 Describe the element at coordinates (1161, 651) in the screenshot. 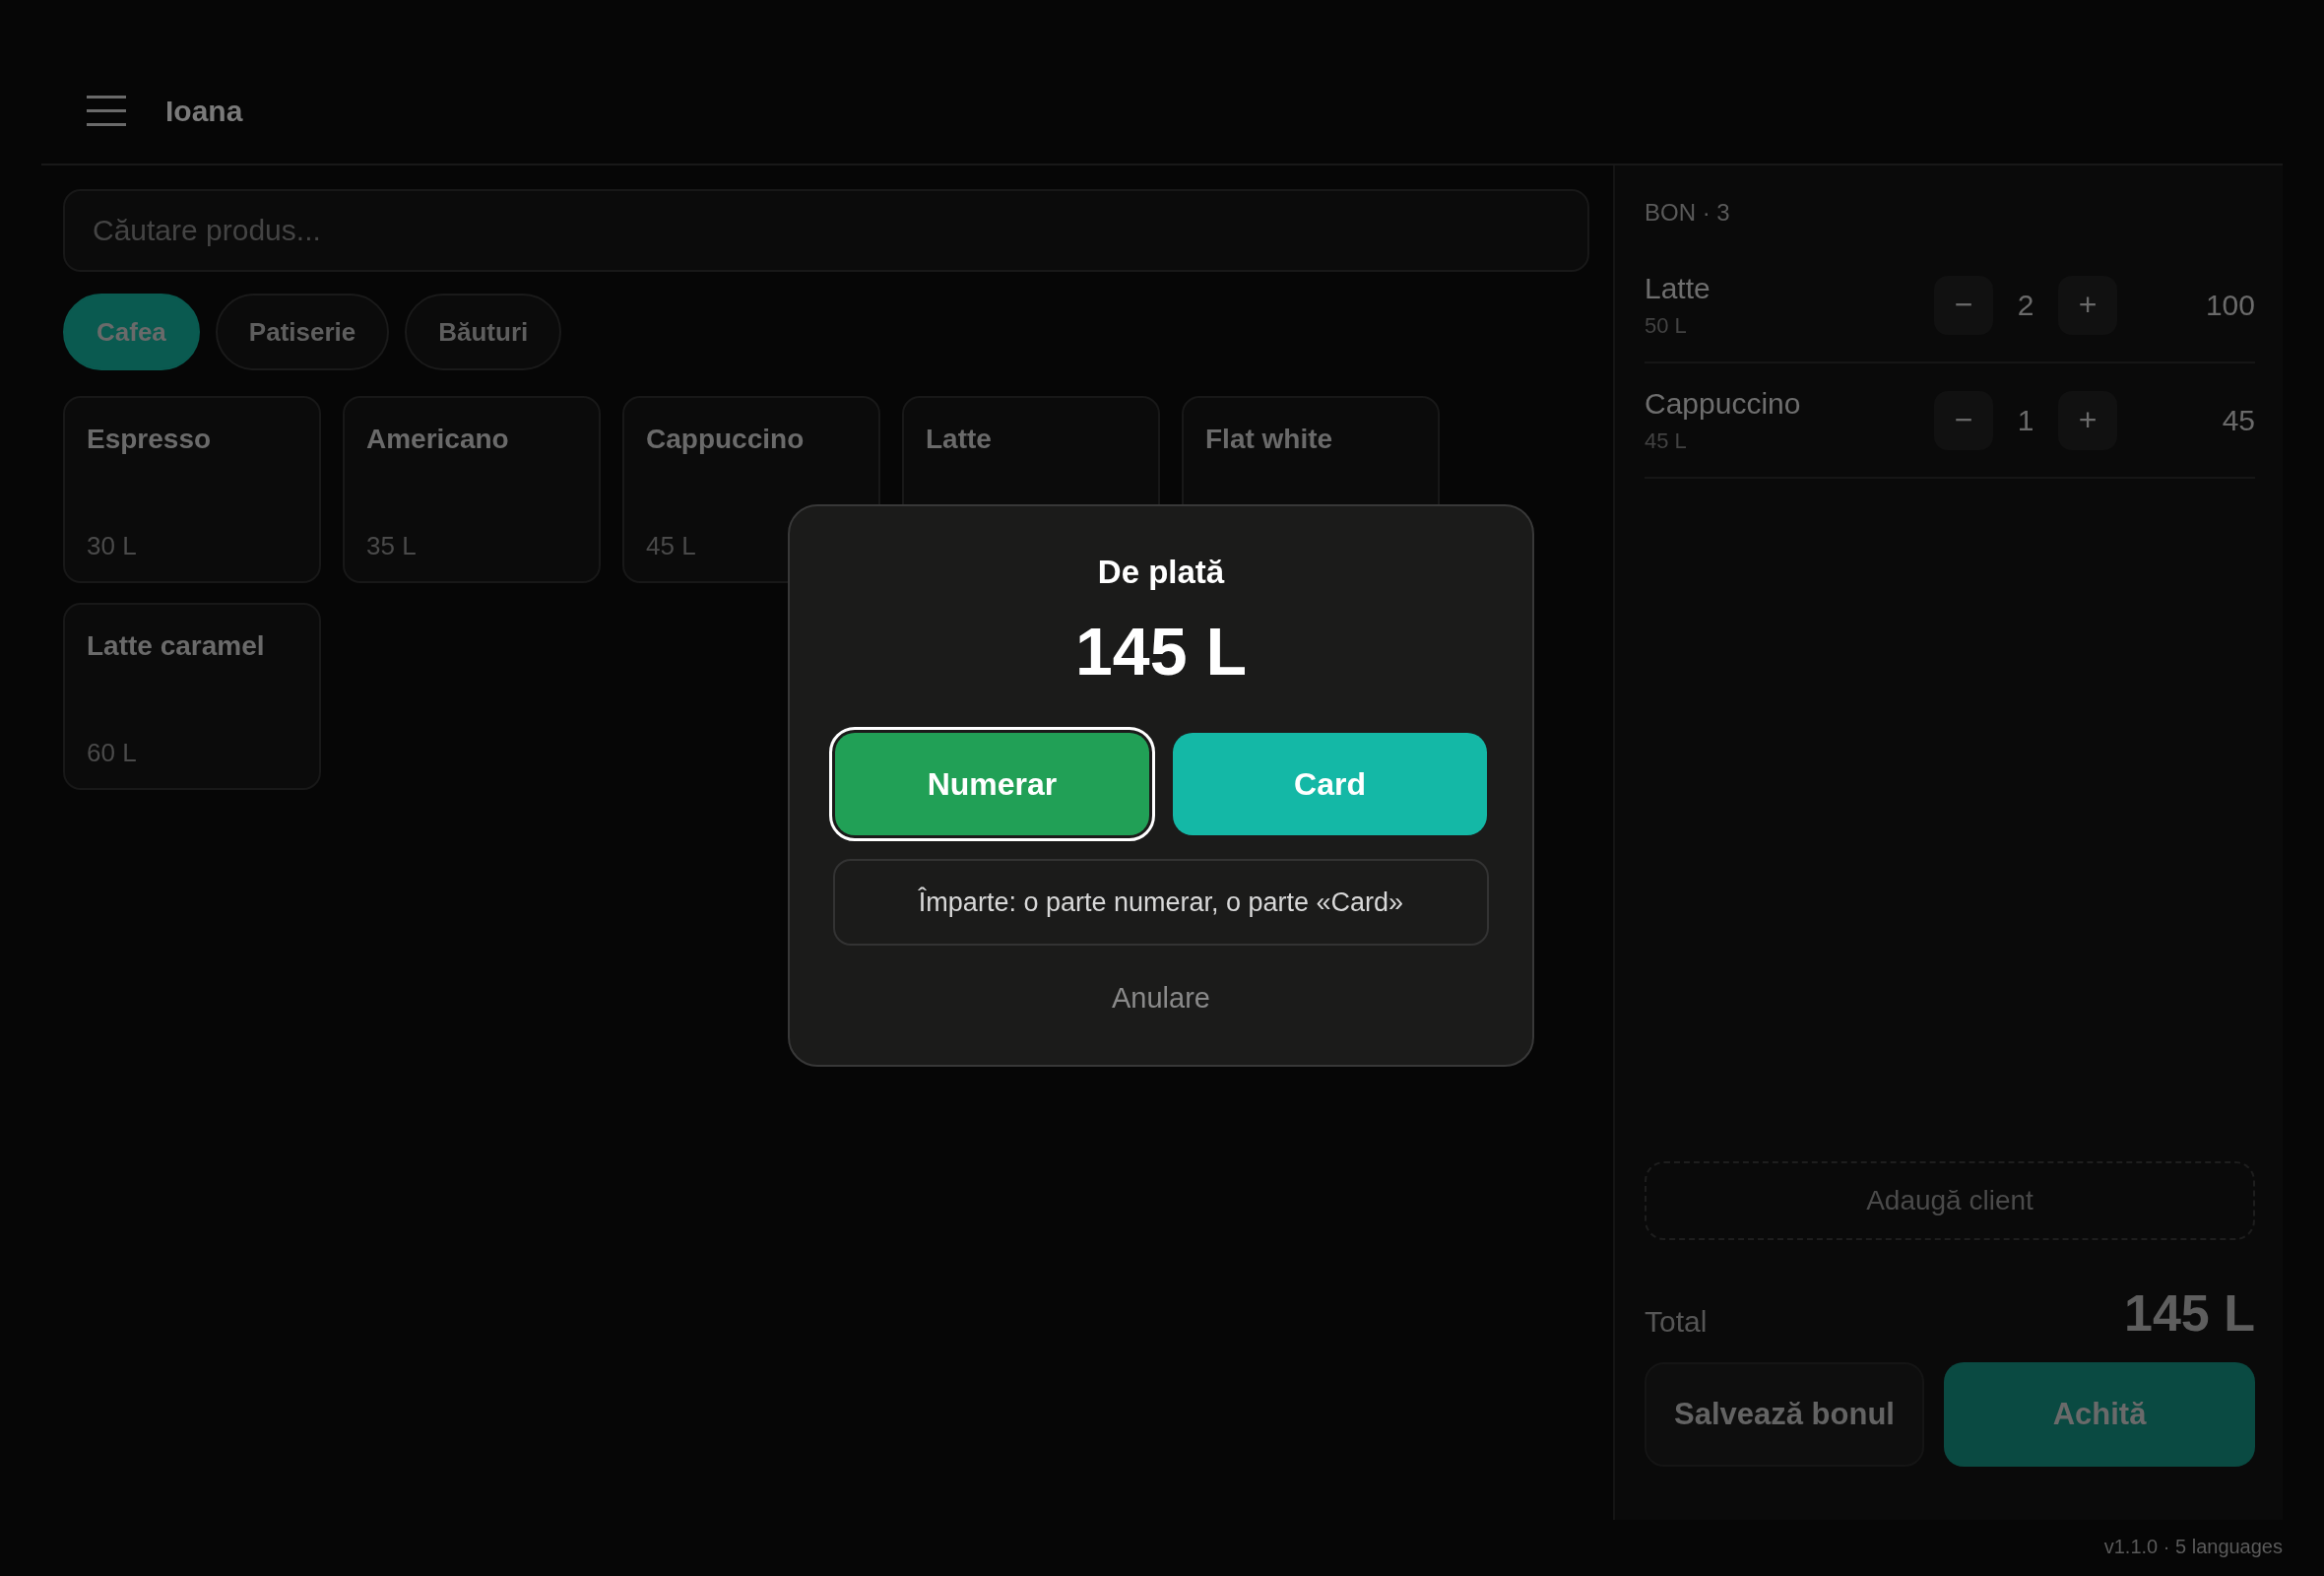

I see `amount-due: 145 L` at that location.